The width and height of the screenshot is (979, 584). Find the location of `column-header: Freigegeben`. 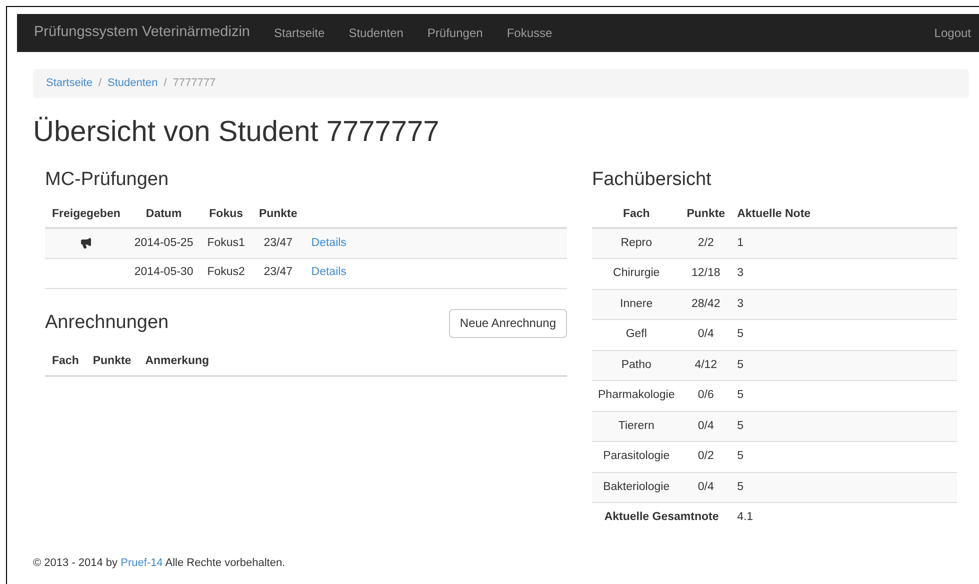

column-header: Freigegeben is located at coordinates (86, 215).